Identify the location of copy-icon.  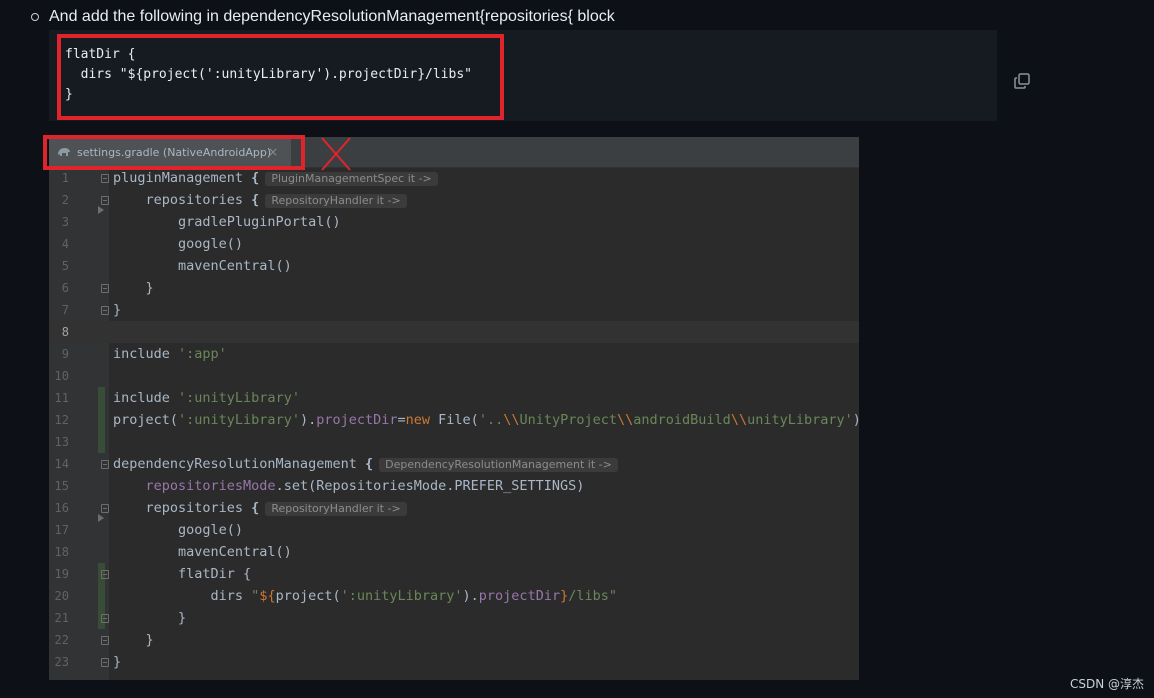
(1022, 81).